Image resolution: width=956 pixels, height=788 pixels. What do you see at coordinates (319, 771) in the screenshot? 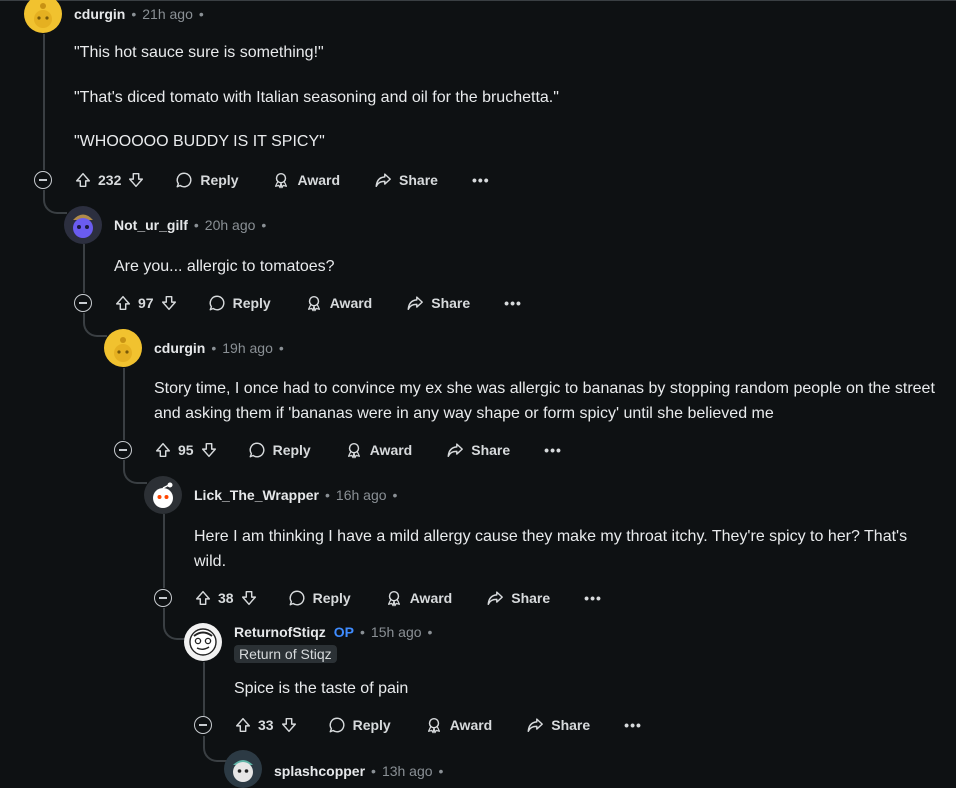
I see `username: splashcopper` at bounding box center [319, 771].